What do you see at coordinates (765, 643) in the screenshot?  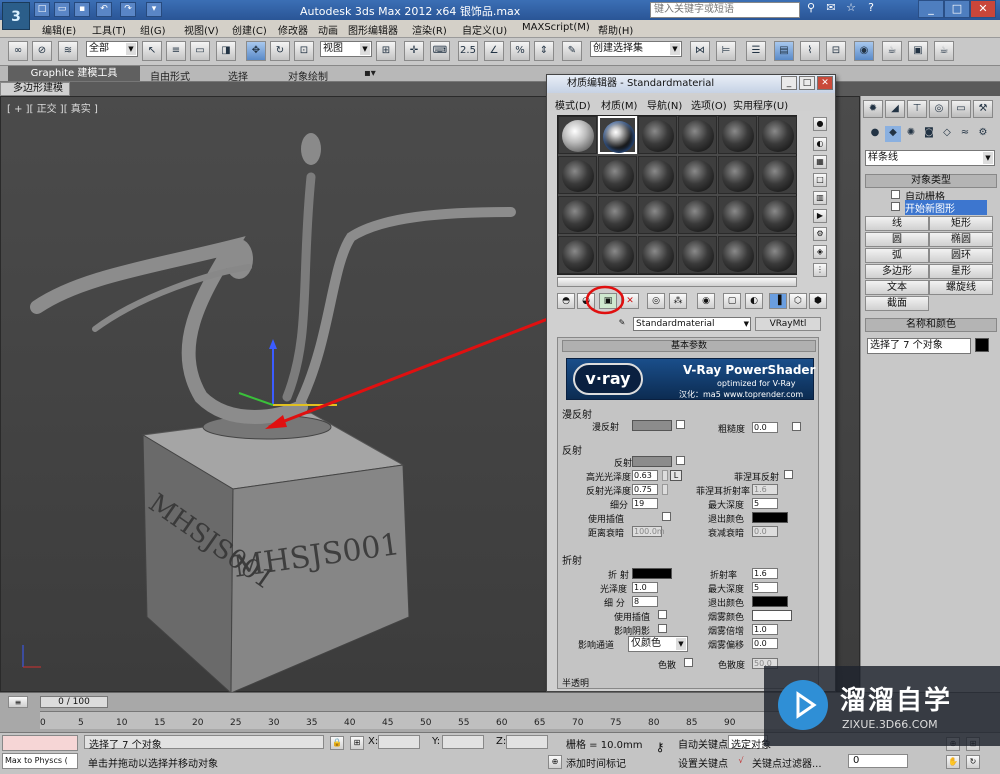 I see `fog-bias-input: 0.0` at bounding box center [765, 643].